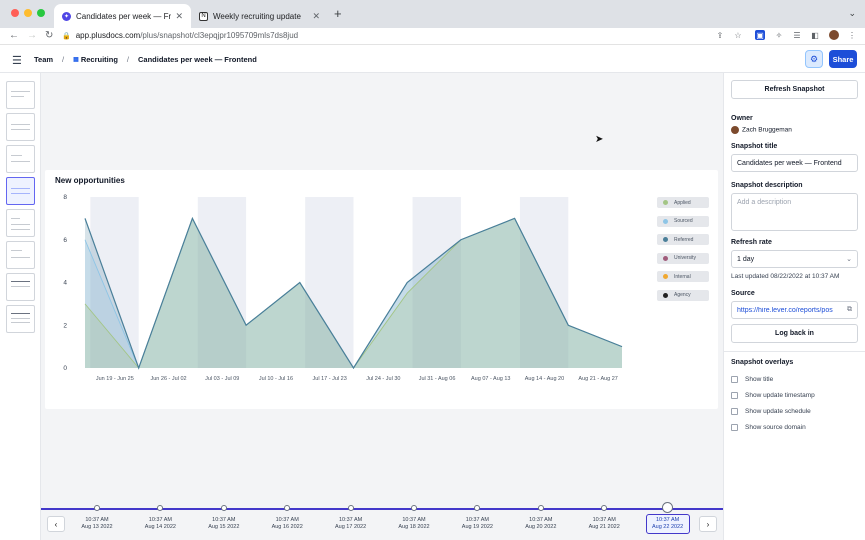  Describe the element at coordinates (224, 527) in the screenshot. I see `timeline-date: Aug 15 2022` at that location.